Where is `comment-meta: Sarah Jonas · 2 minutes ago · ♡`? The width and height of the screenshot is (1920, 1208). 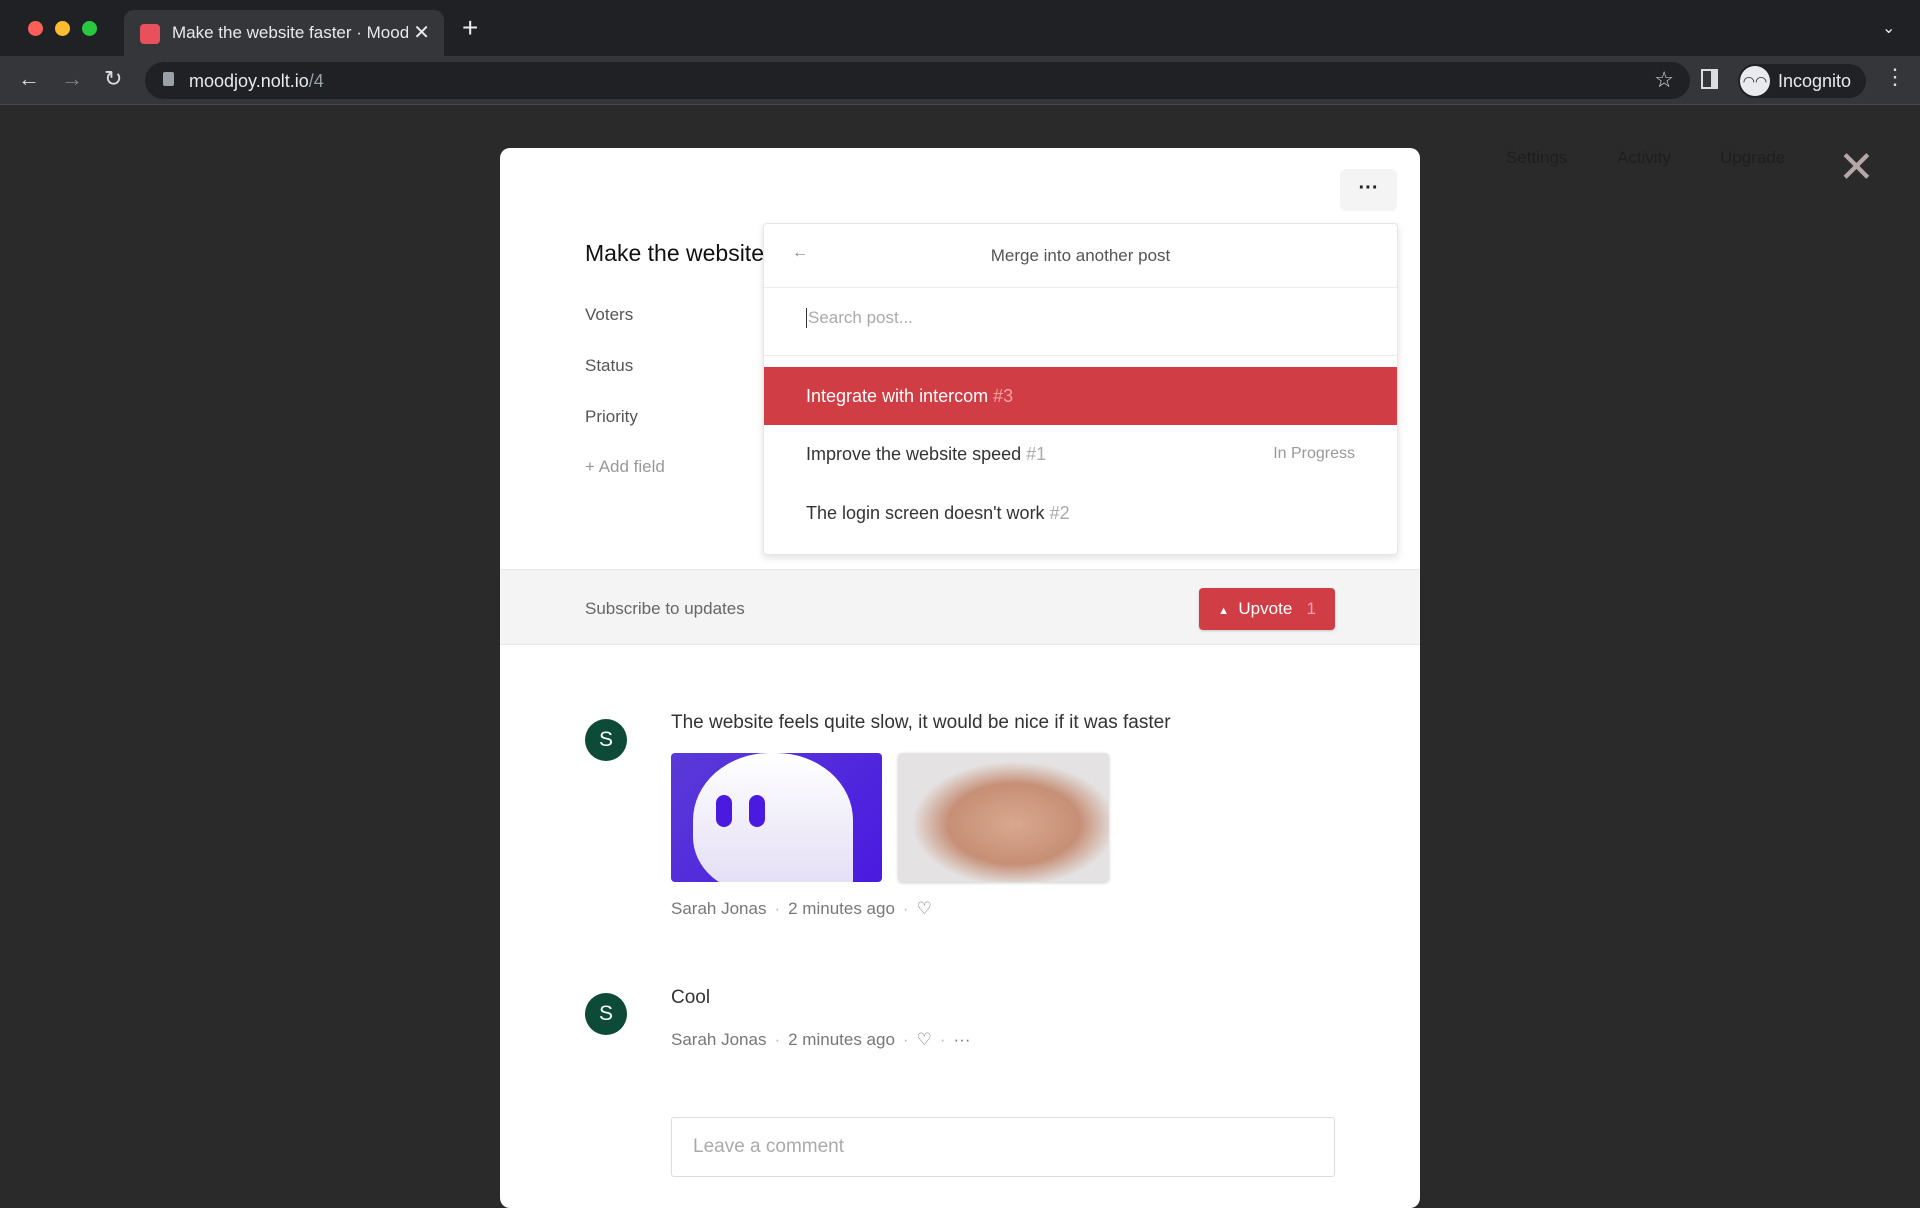 comment-meta: Sarah Jonas · 2 minutes ago · ♡ is located at coordinates (801, 908).